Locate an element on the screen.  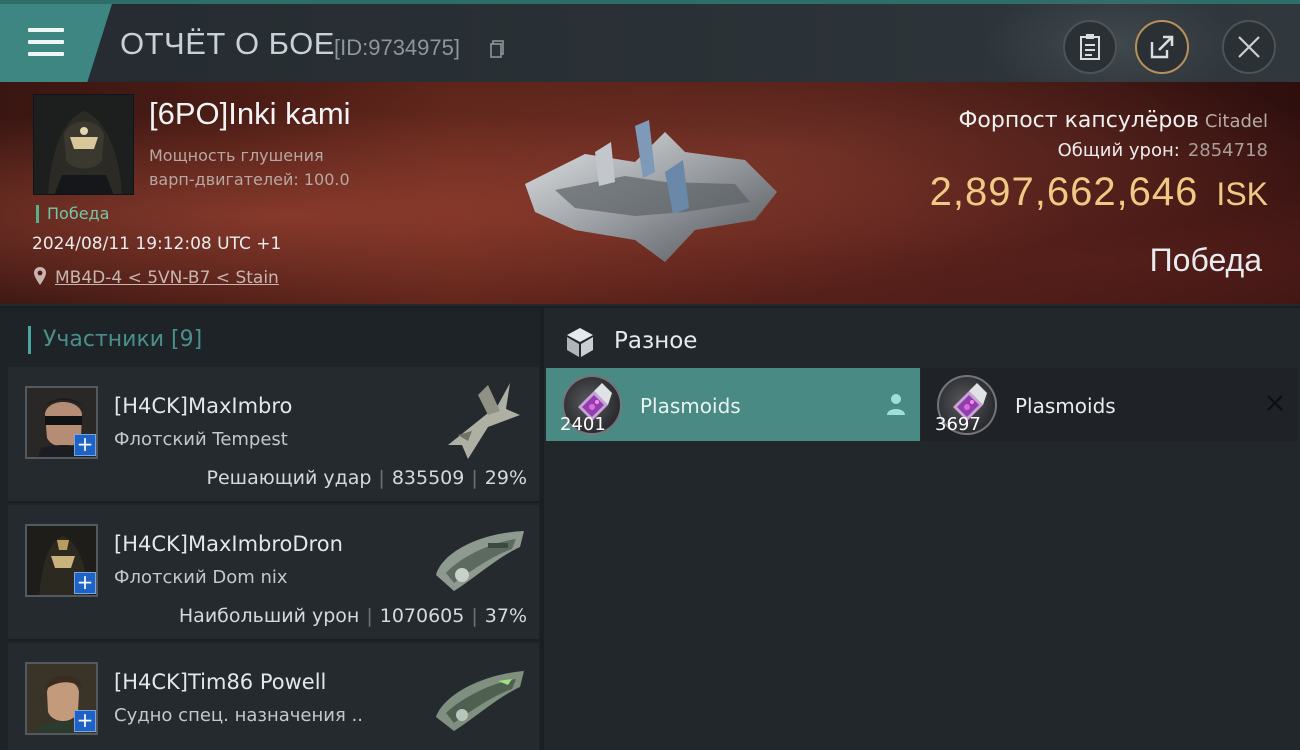
close-icon is located at coordinates (1249, 47).